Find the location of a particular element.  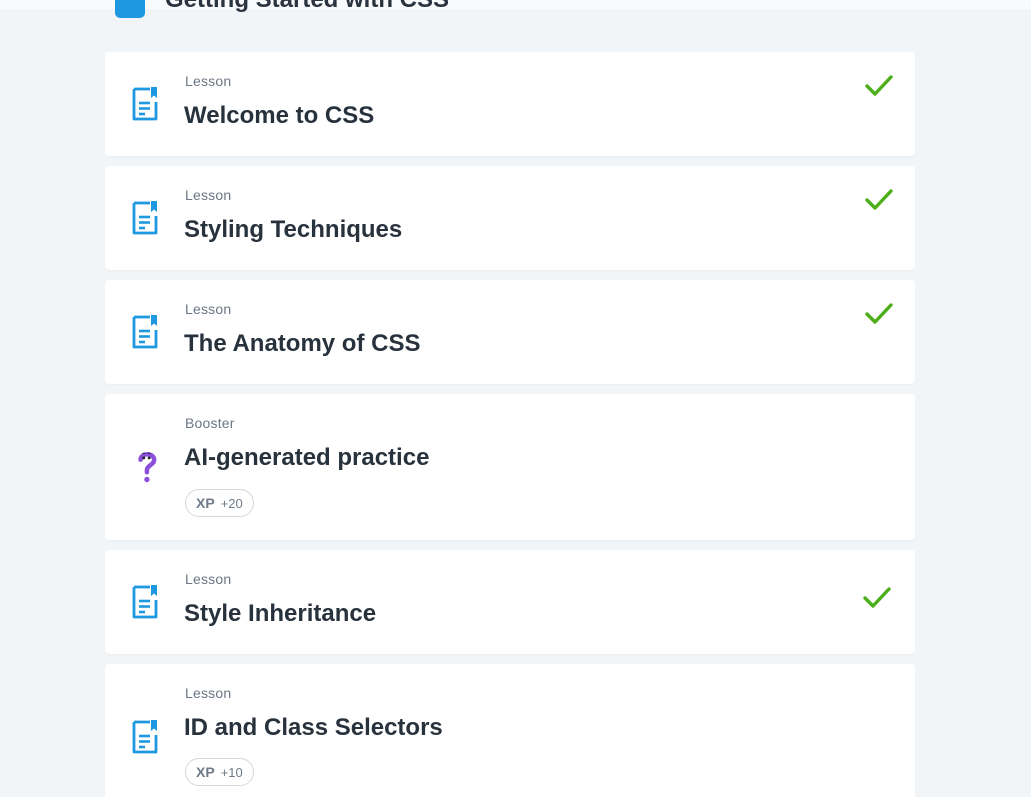

module-header is located at coordinates (515, 5).